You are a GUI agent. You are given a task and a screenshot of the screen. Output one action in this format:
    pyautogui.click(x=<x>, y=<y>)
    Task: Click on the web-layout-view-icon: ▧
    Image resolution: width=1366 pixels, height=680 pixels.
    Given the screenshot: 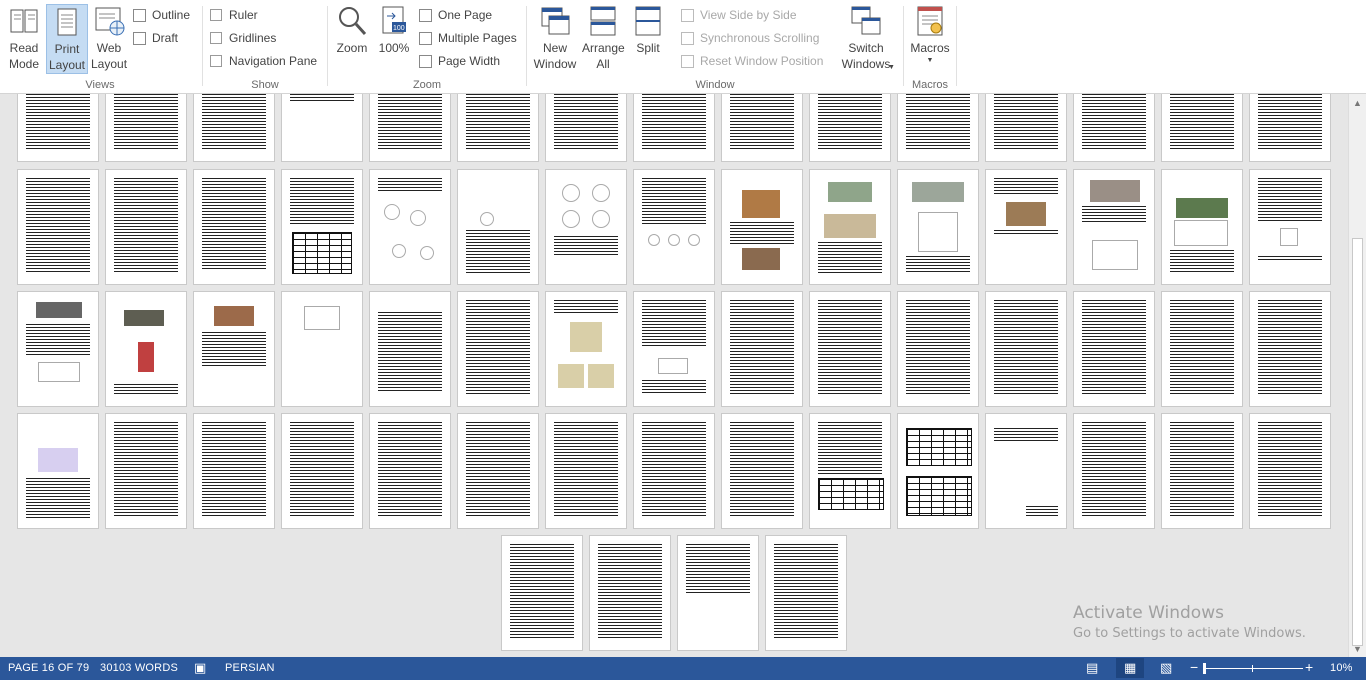 What is the action you would take?
    pyautogui.click(x=1166, y=668)
    